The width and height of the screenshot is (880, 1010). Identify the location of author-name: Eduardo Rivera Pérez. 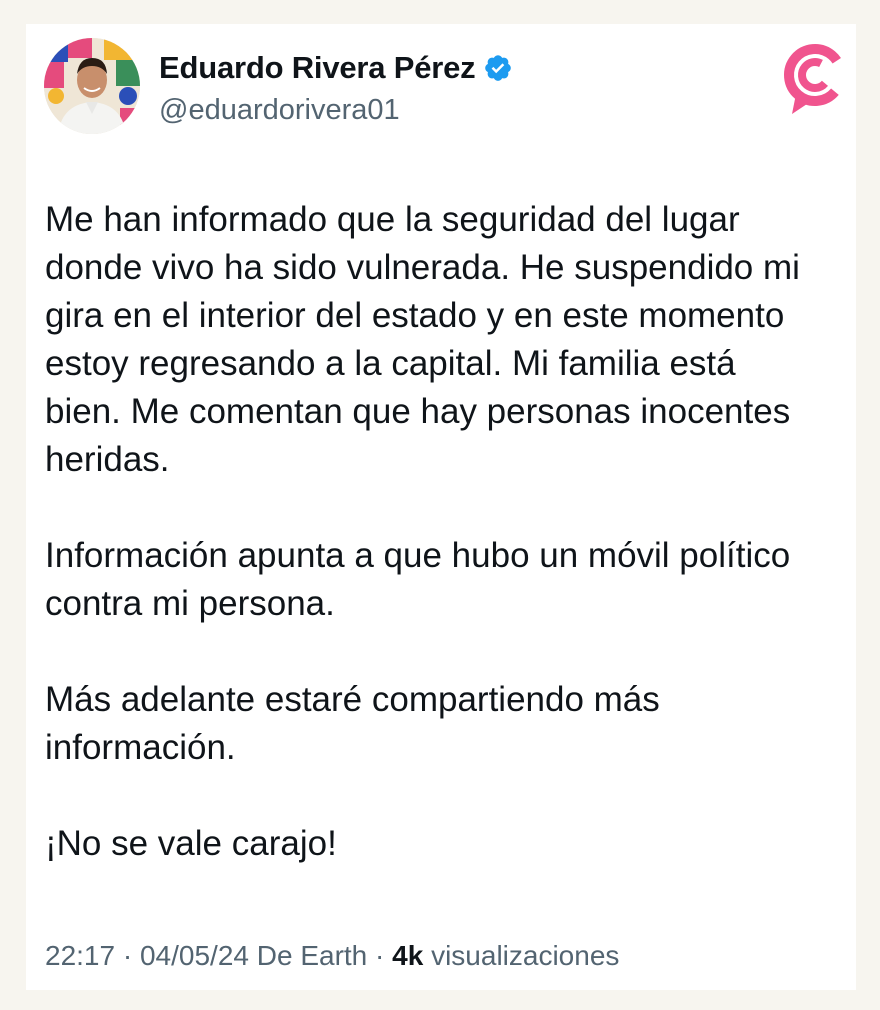
(317, 68).